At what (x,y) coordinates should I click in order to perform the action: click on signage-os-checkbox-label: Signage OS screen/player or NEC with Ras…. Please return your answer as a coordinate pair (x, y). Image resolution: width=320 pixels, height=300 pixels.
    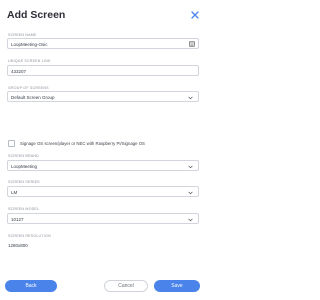
    Looking at the image, I should click on (82, 143).